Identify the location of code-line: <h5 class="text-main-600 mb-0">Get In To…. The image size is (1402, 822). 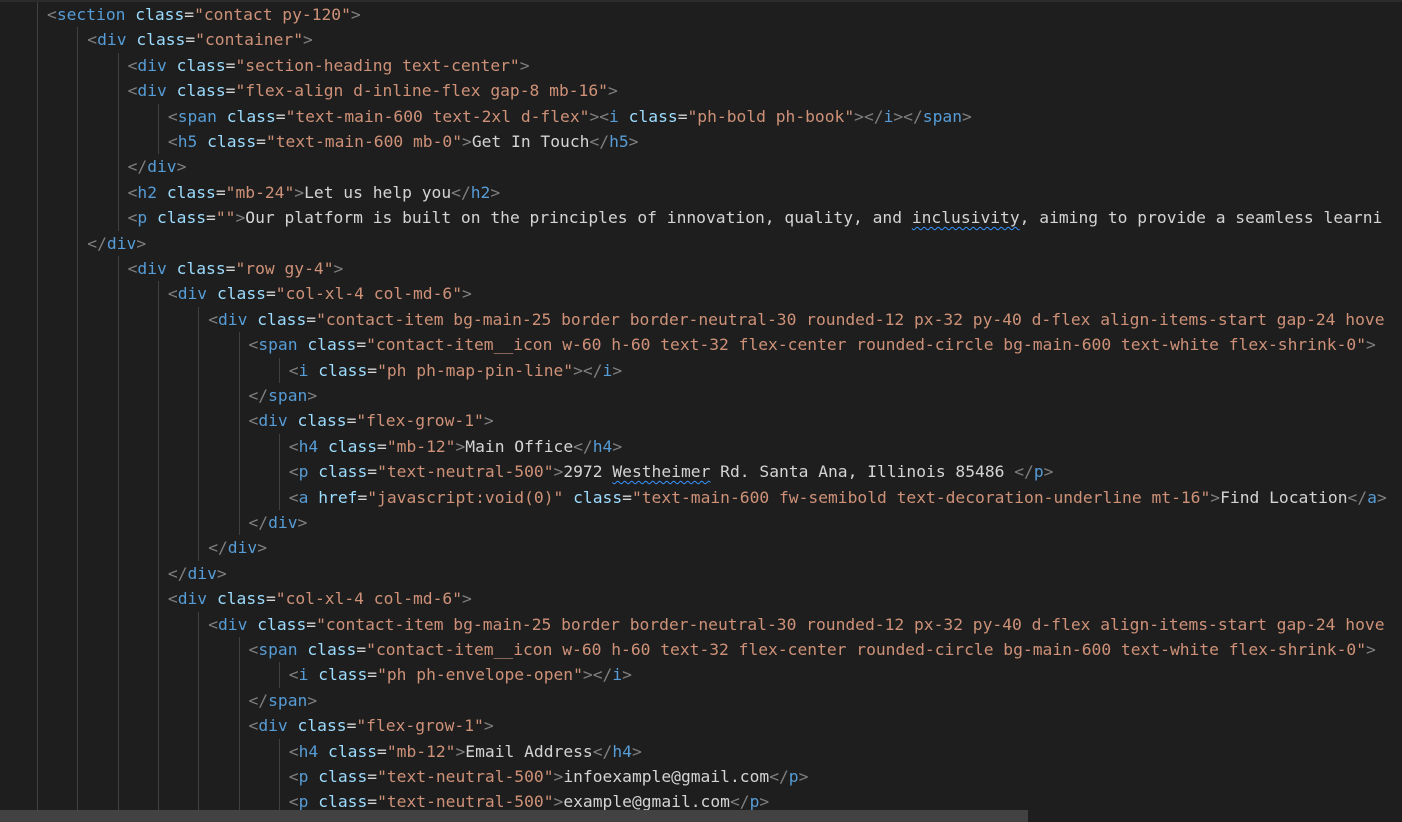
(403, 141).